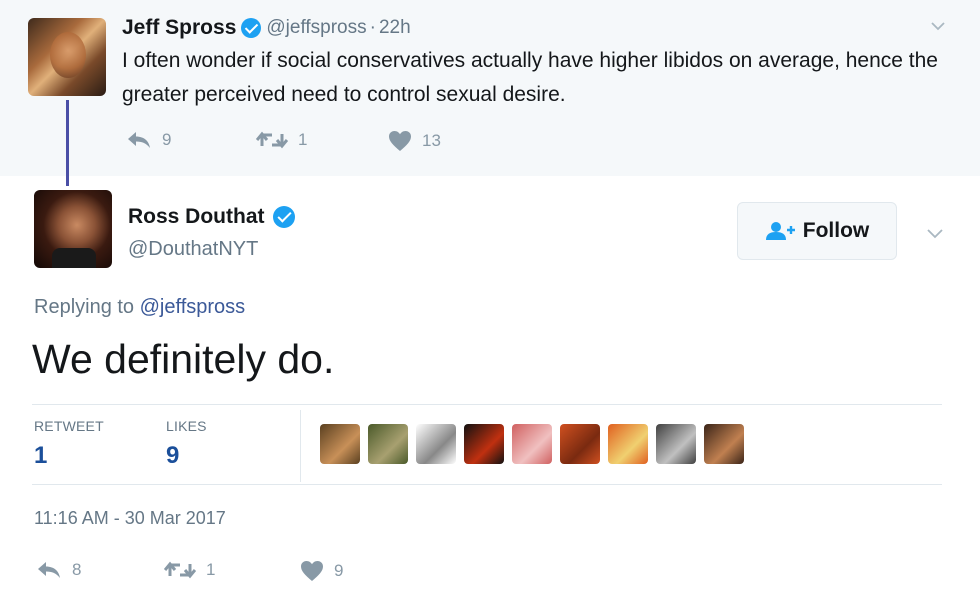  I want to click on tweet-timestamp: 11:16 AM - 30 Mar 2017, so click(130, 518).